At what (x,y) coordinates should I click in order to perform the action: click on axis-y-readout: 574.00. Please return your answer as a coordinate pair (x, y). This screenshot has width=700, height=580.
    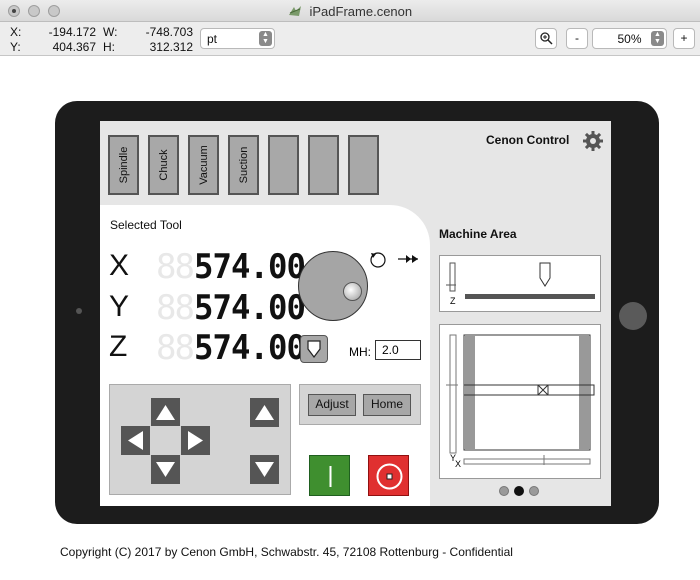
    Looking at the image, I should click on (250, 308).